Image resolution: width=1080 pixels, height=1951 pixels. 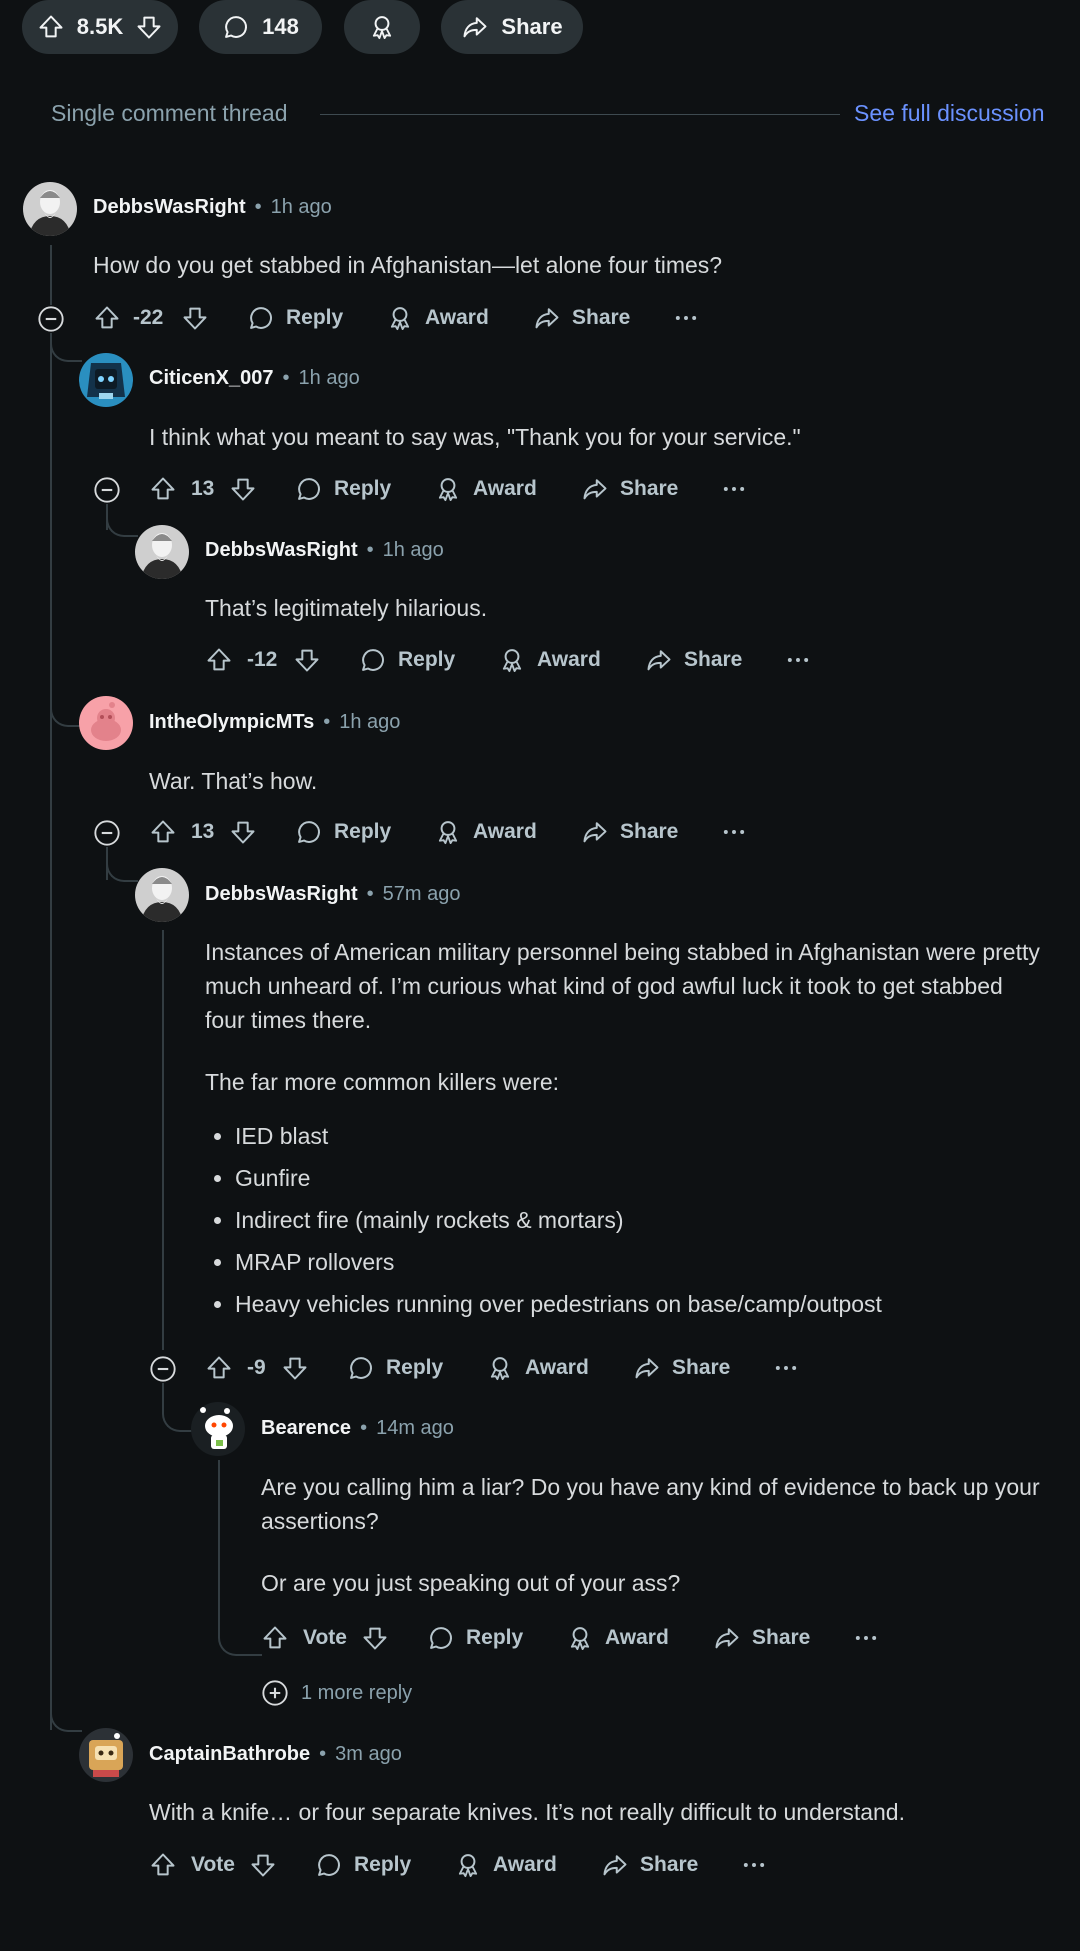 I want to click on post-vote-count: 8.5K, so click(x=100, y=26).